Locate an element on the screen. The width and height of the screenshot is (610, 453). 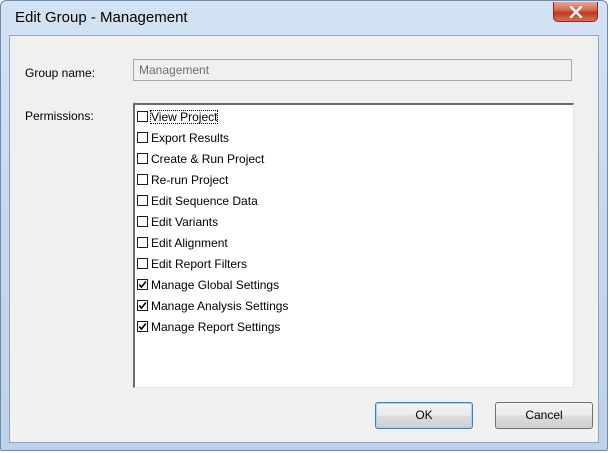
cancel-button: Cancel is located at coordinates (544, 415).